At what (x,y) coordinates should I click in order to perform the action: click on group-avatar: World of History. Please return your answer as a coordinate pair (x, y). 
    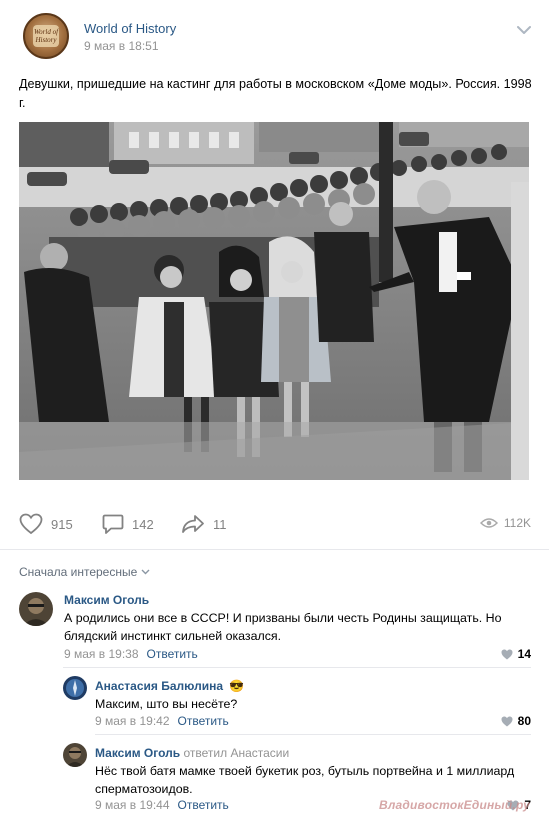
    Looking at the image, I should click on (46, 36).